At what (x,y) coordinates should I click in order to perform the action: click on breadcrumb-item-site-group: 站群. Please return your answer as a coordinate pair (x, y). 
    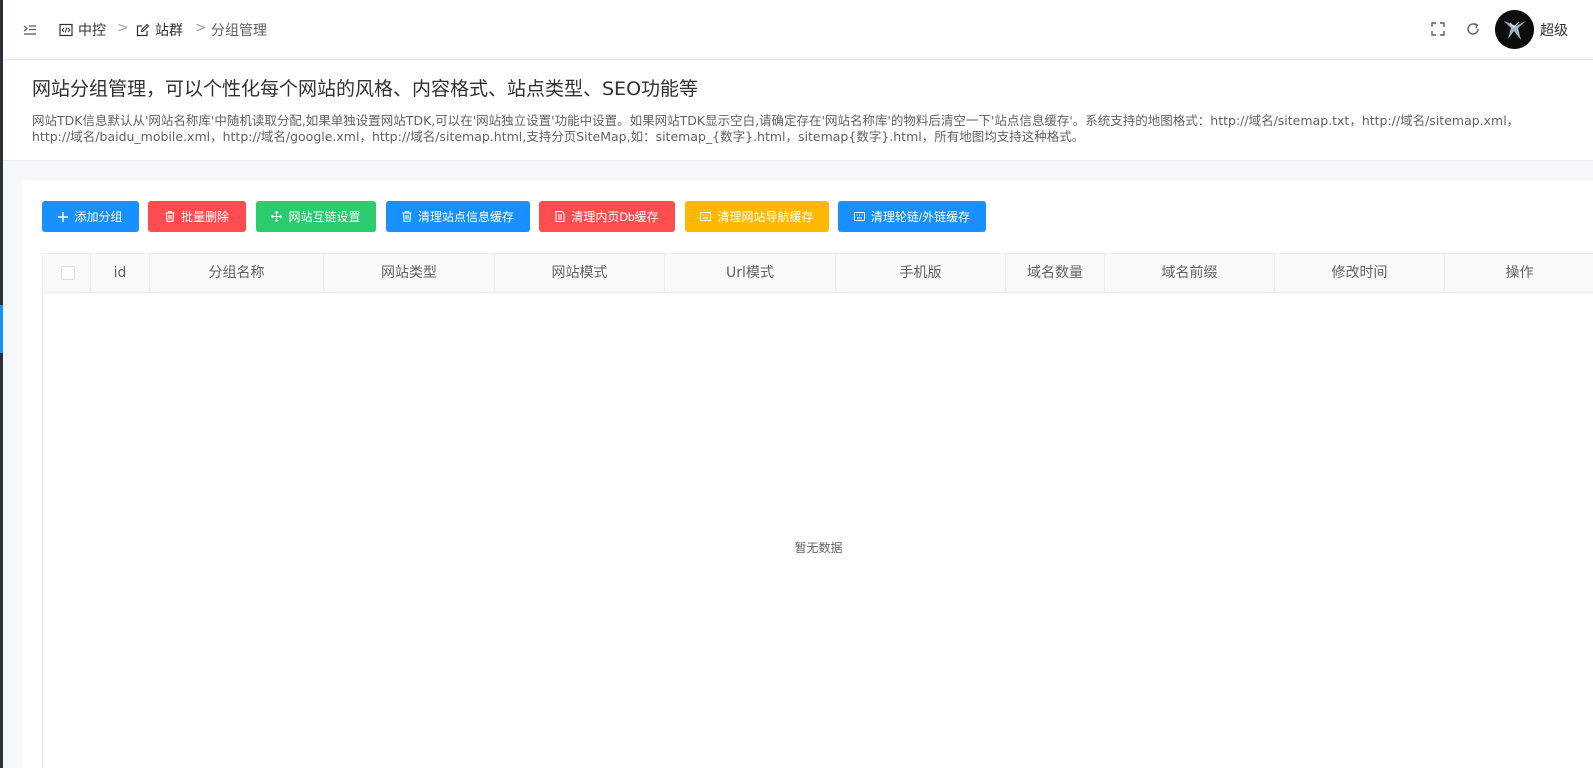
    Looking at the image, I should click on (159, 30).